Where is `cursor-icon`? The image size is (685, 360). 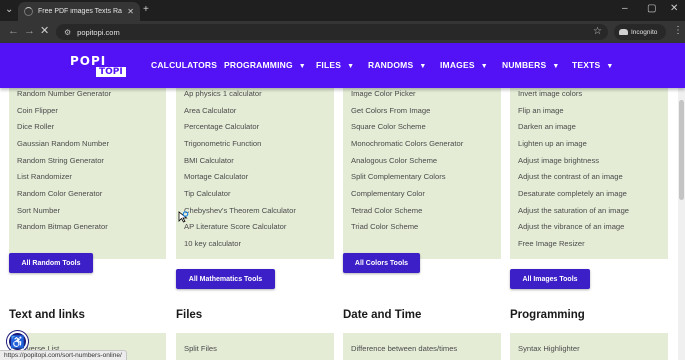 cursor-icon is located at coordinates (183, 217).